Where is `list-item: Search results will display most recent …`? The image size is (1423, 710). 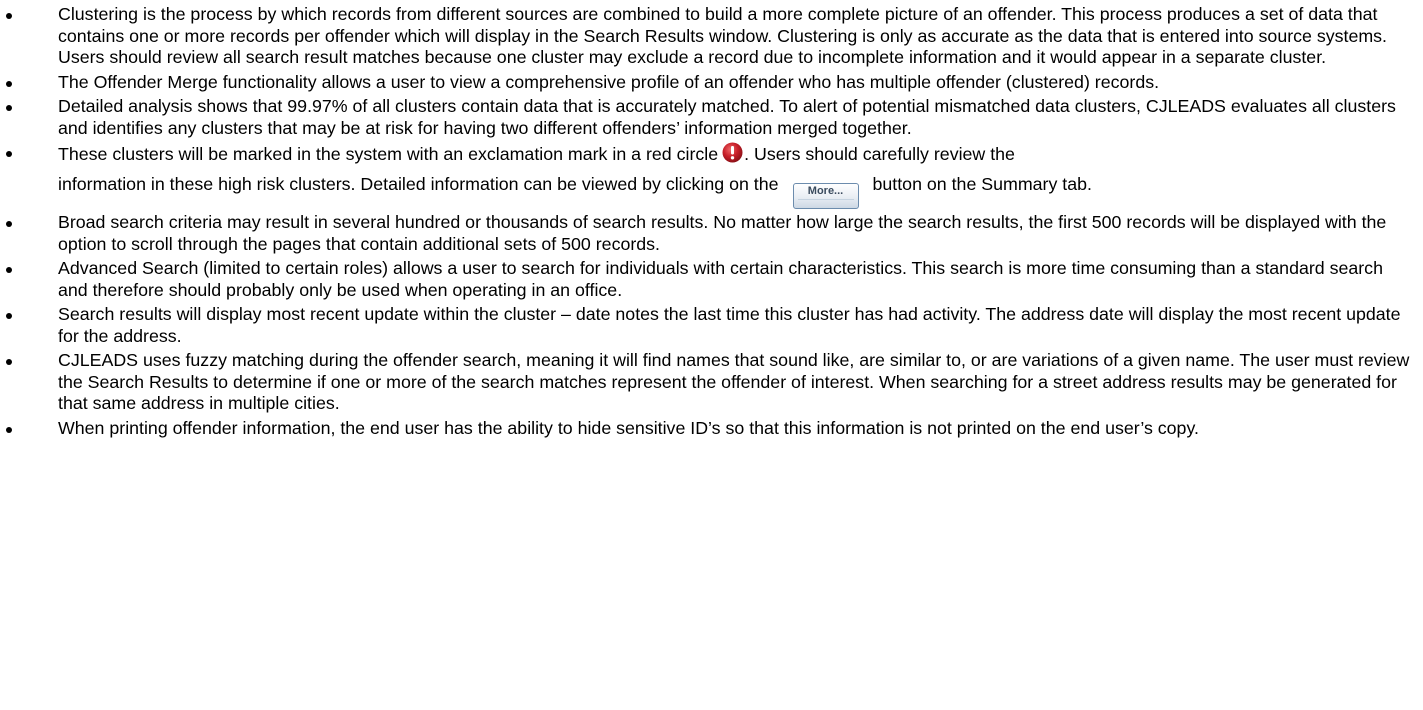 list-item: Search results will display most recent … is located at coordinates (707, 325).